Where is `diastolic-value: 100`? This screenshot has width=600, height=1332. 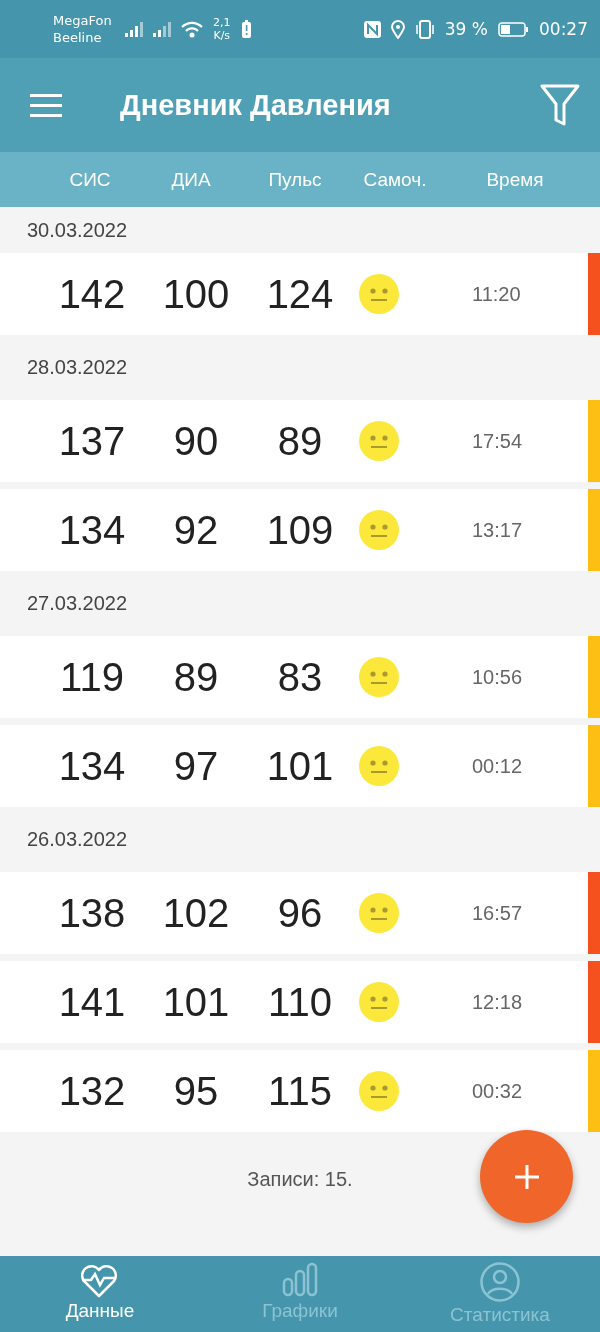 diastolic-value: 100 is located at coordinates (196, 294).